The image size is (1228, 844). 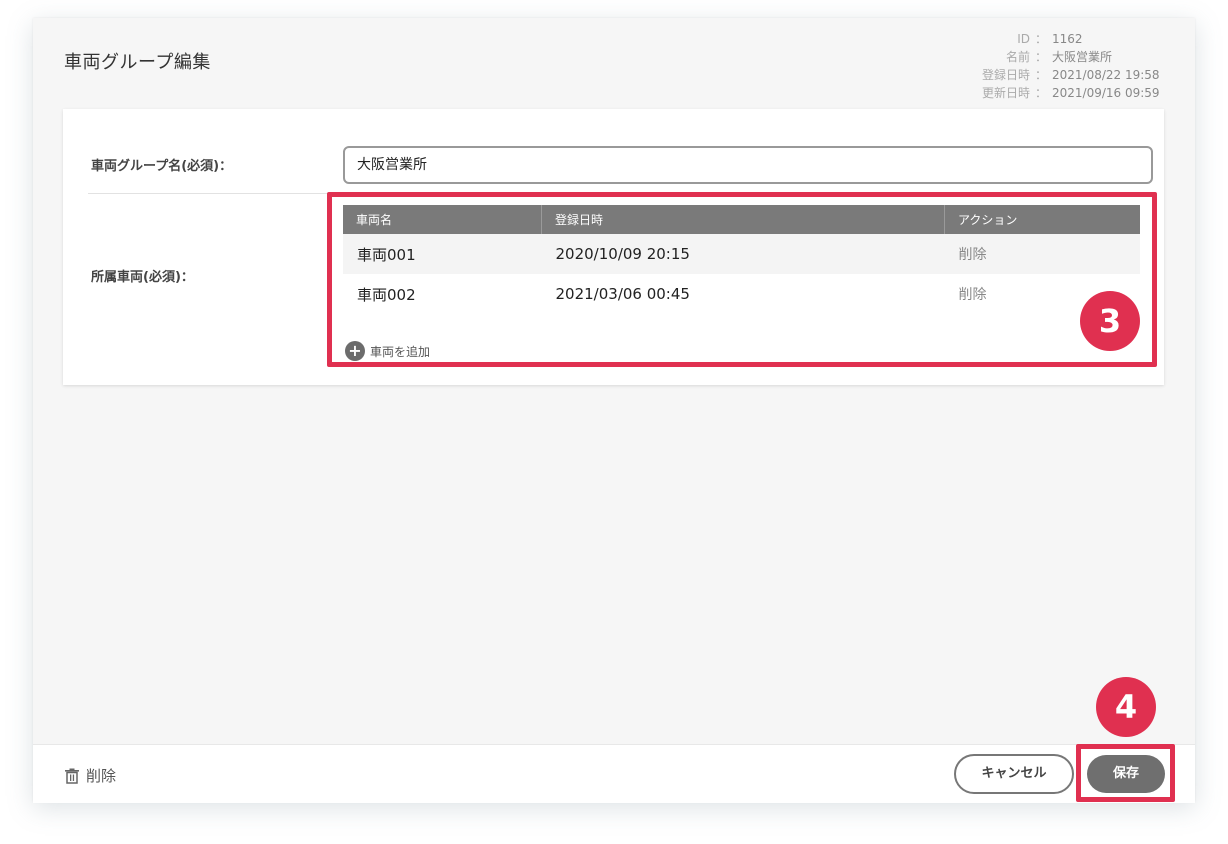 I want to click on meta-key: 登録日時, so click(x=1005, y=75).